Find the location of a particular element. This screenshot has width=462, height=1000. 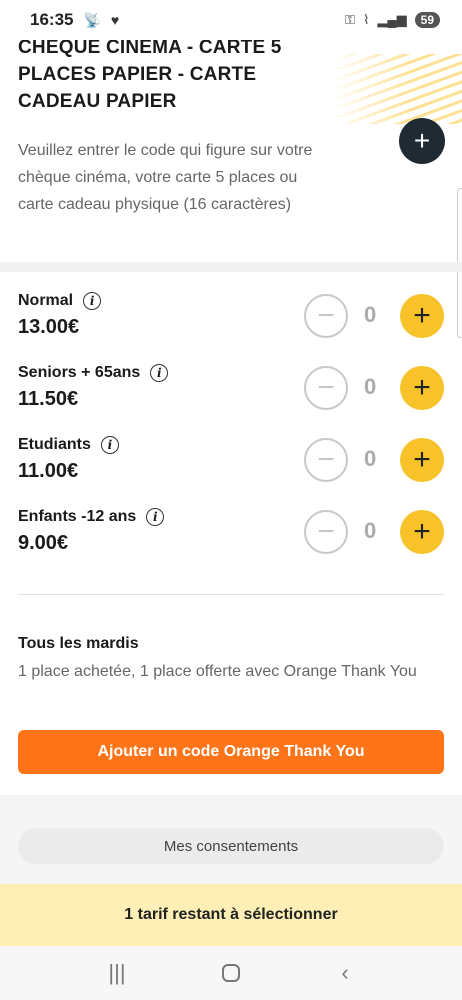

decorative-stripes is located at coordinates (397, 89).